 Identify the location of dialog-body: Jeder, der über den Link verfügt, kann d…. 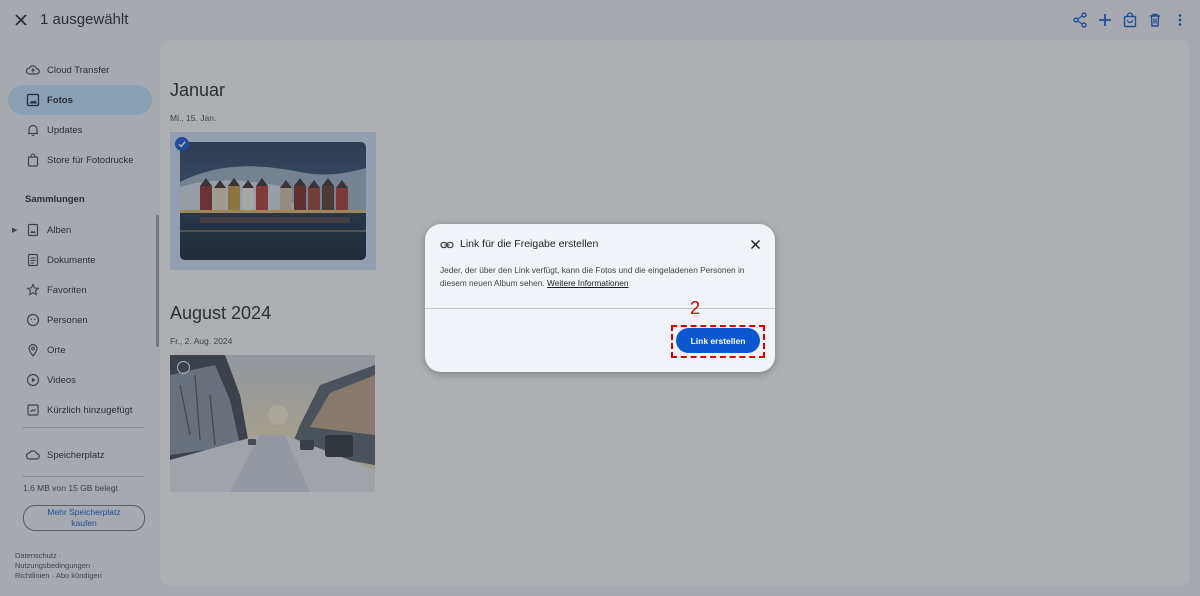
(602, 276).